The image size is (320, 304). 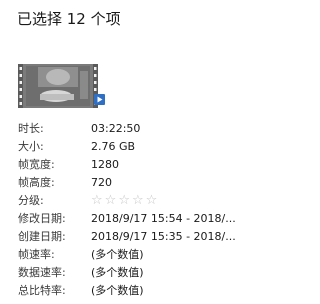 I want to click on property-duration: 时长: 03:22:50, so click(x=132, y=129).